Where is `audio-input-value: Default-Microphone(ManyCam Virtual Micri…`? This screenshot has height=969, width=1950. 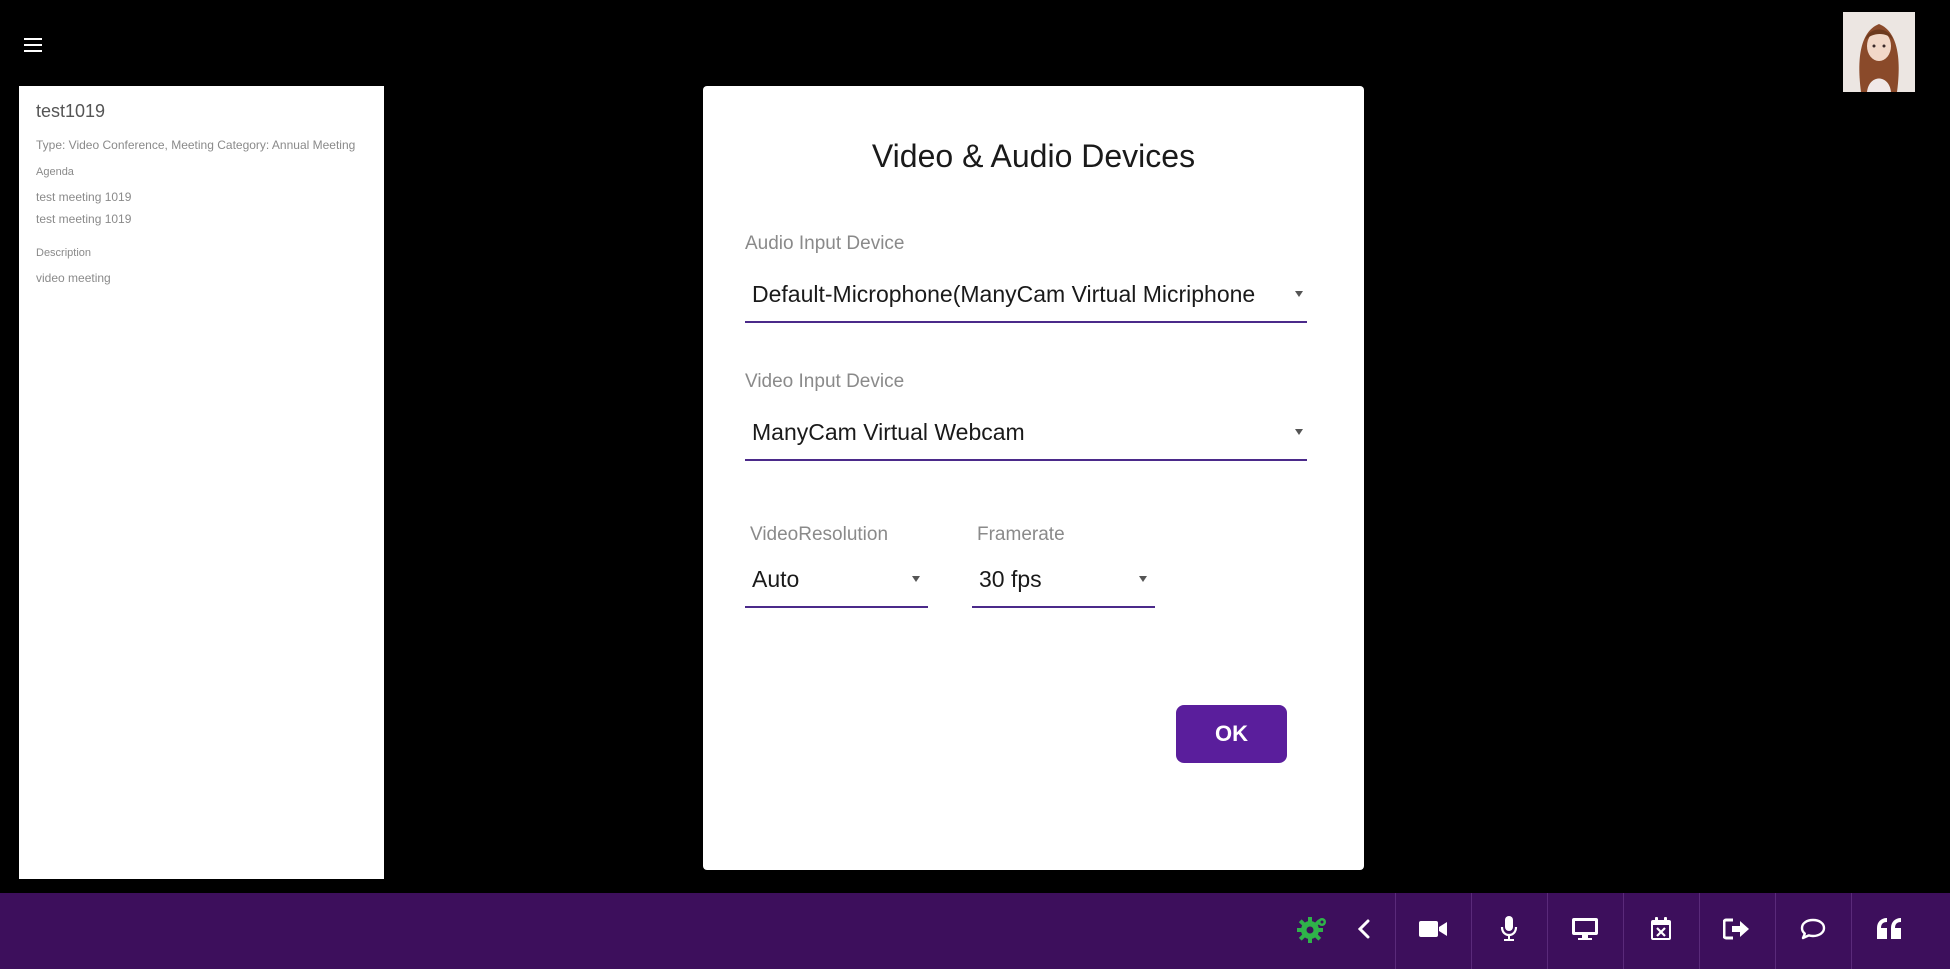
audio-input-value: Default-Microphone(ManyCam Virtual Micri… is located at coordinates (1004, 294).